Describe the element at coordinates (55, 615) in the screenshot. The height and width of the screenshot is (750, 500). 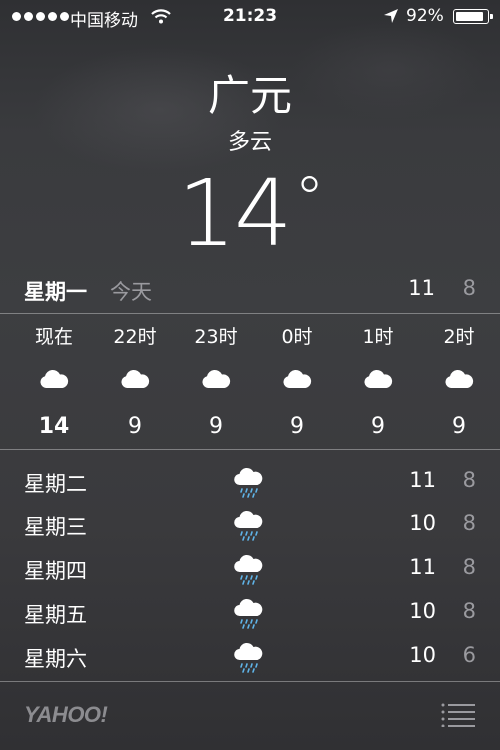
I see `daily-day: 星期五` at that location.